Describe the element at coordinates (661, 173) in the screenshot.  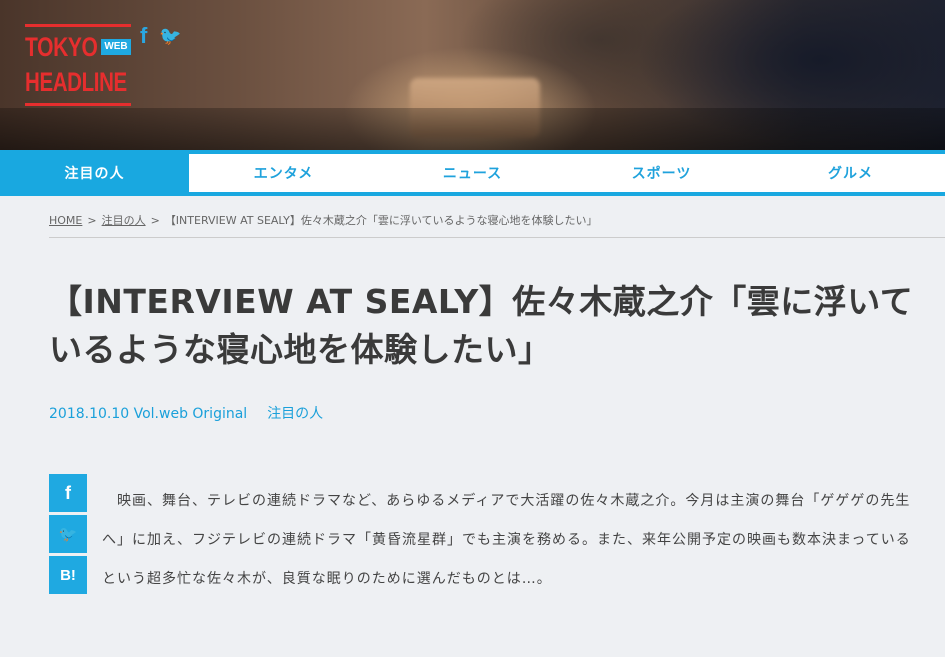
I see `nav-item-sports: スポーツ` at that location.